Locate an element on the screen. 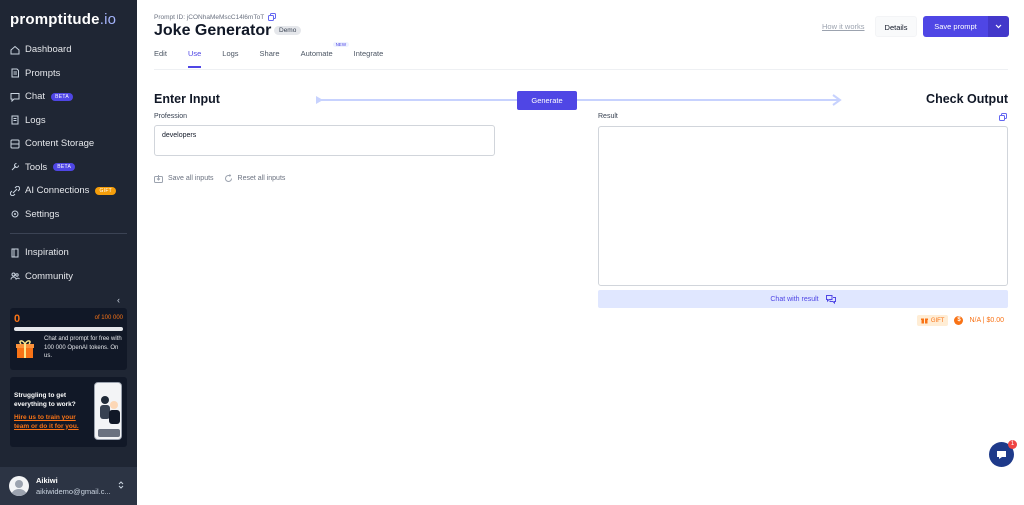 Image resolution: width=1024 pixels, height=505 pixels. cost-indicator: GIFT $ N/A | $0.00 is located at coordinates (960, 320).